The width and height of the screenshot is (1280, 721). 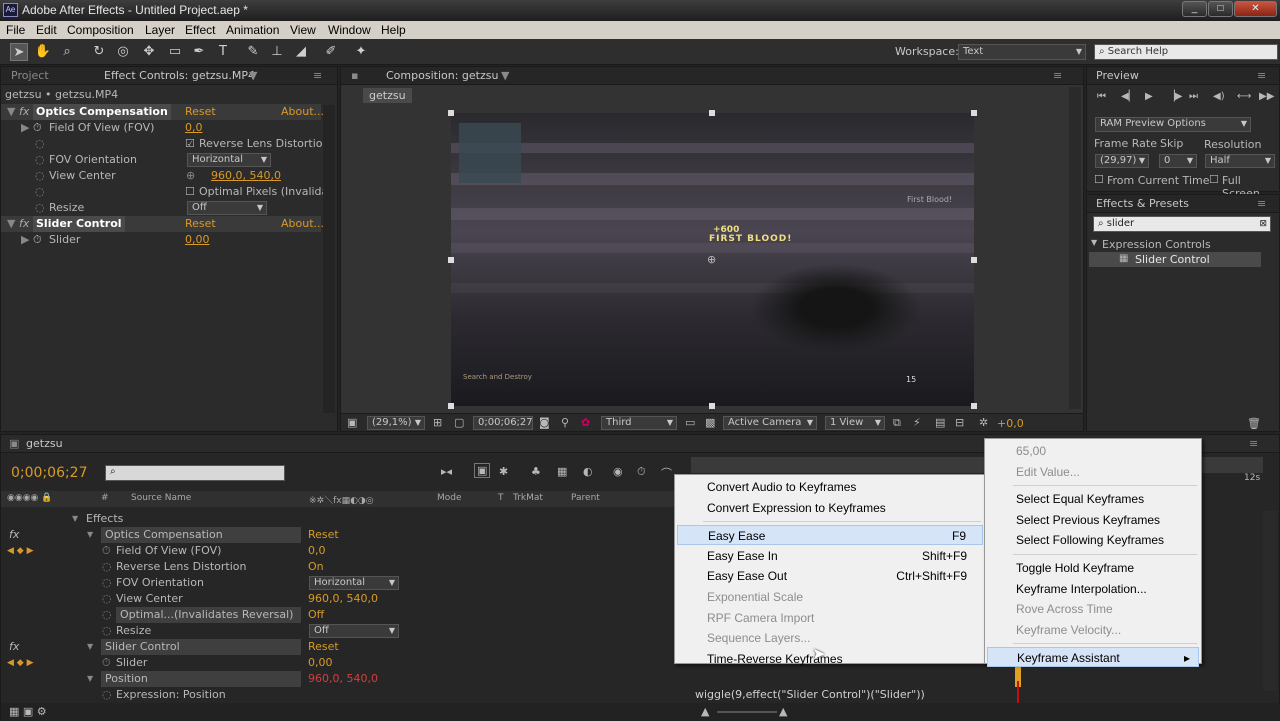 What do you see at coordinates (1220, 9) in the screenshot?
I see `maximize-button: □` at bounding box center [1220, 9].